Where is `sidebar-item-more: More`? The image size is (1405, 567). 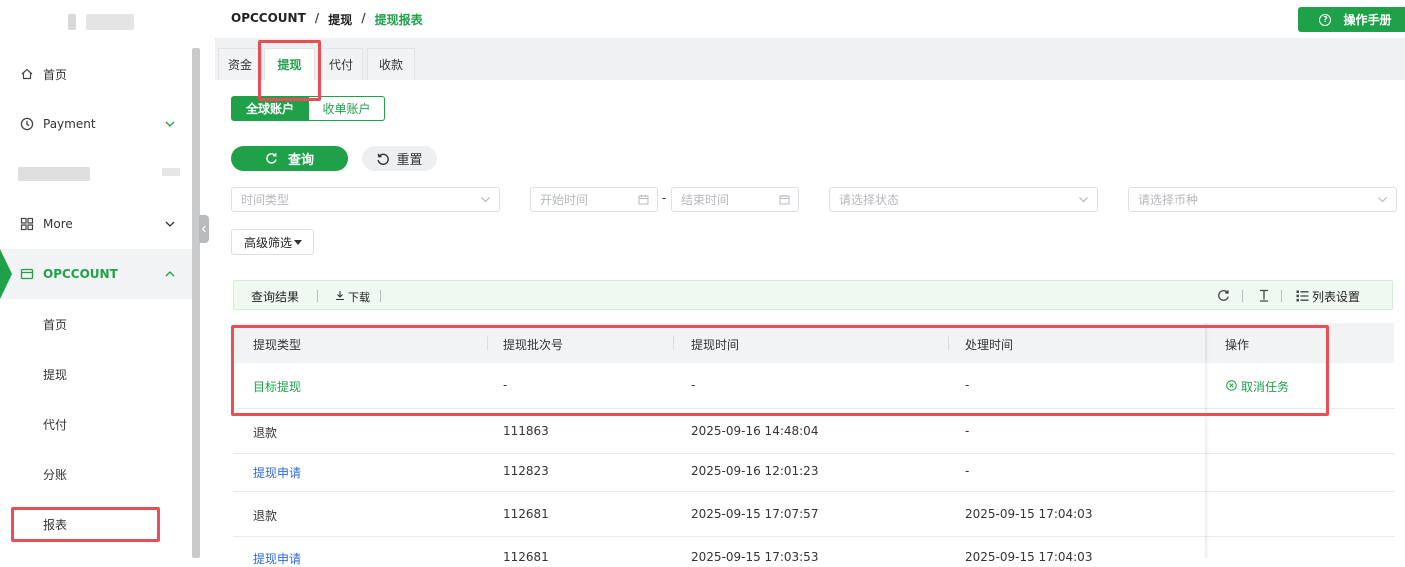
sidebar-item-more: More is located at coordinates (96, 224).